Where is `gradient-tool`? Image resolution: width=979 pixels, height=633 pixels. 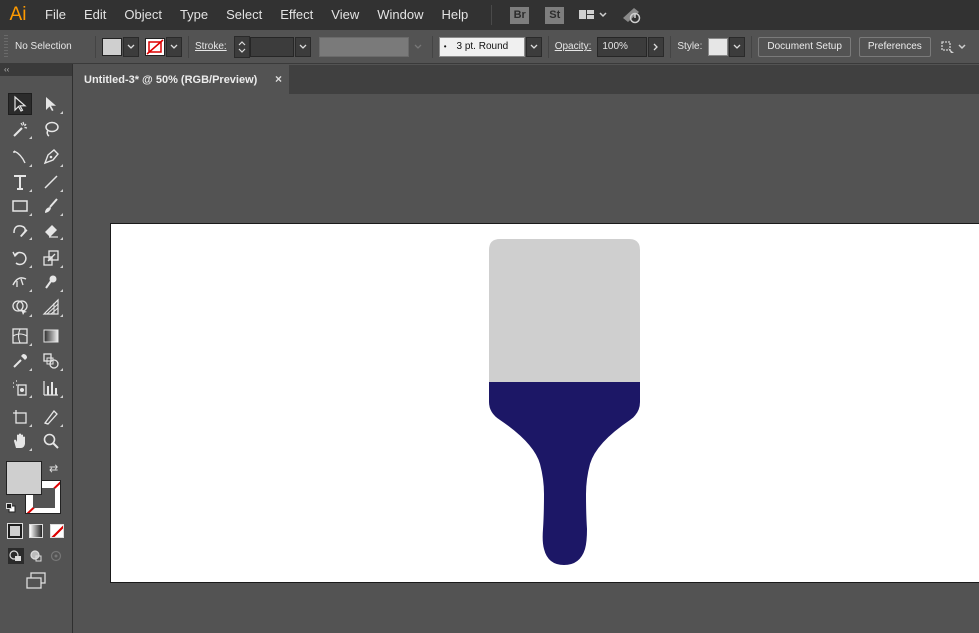 gradient-tool is located at coordinates (51, 336).